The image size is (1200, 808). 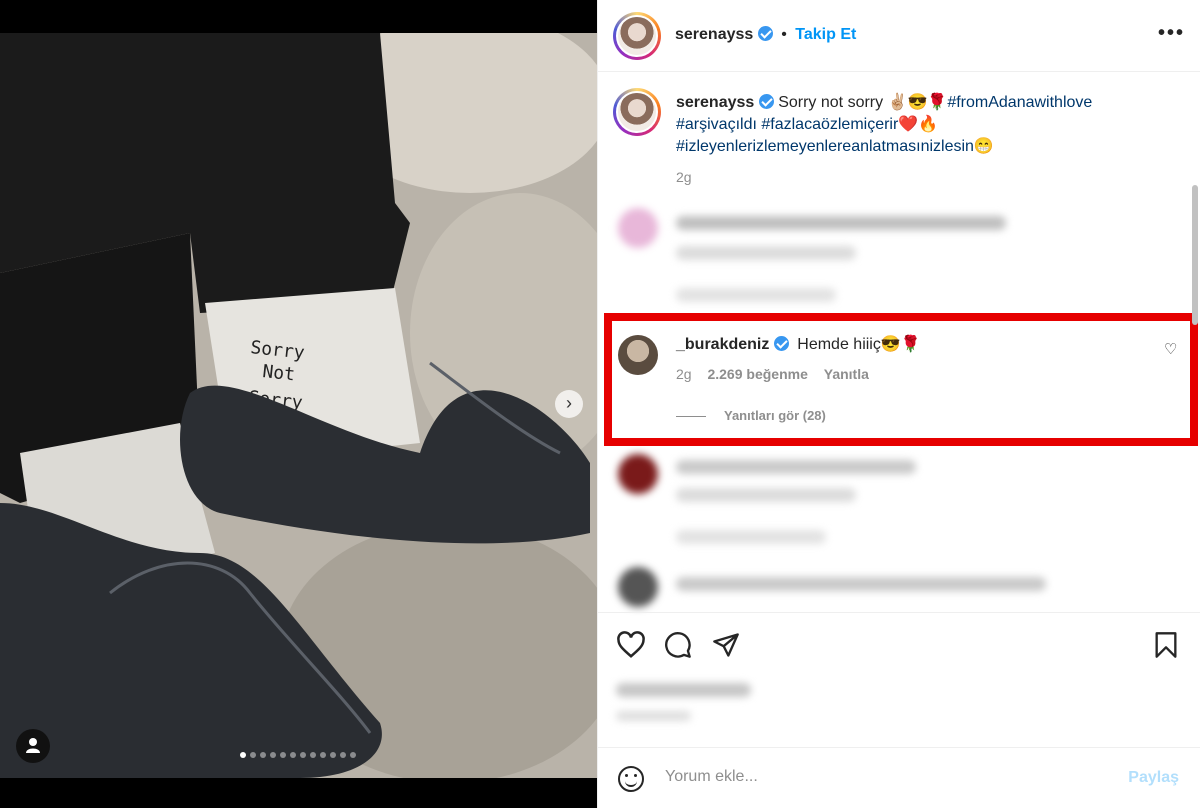 I want to click on heart-icon, so click(x=631, y=645).